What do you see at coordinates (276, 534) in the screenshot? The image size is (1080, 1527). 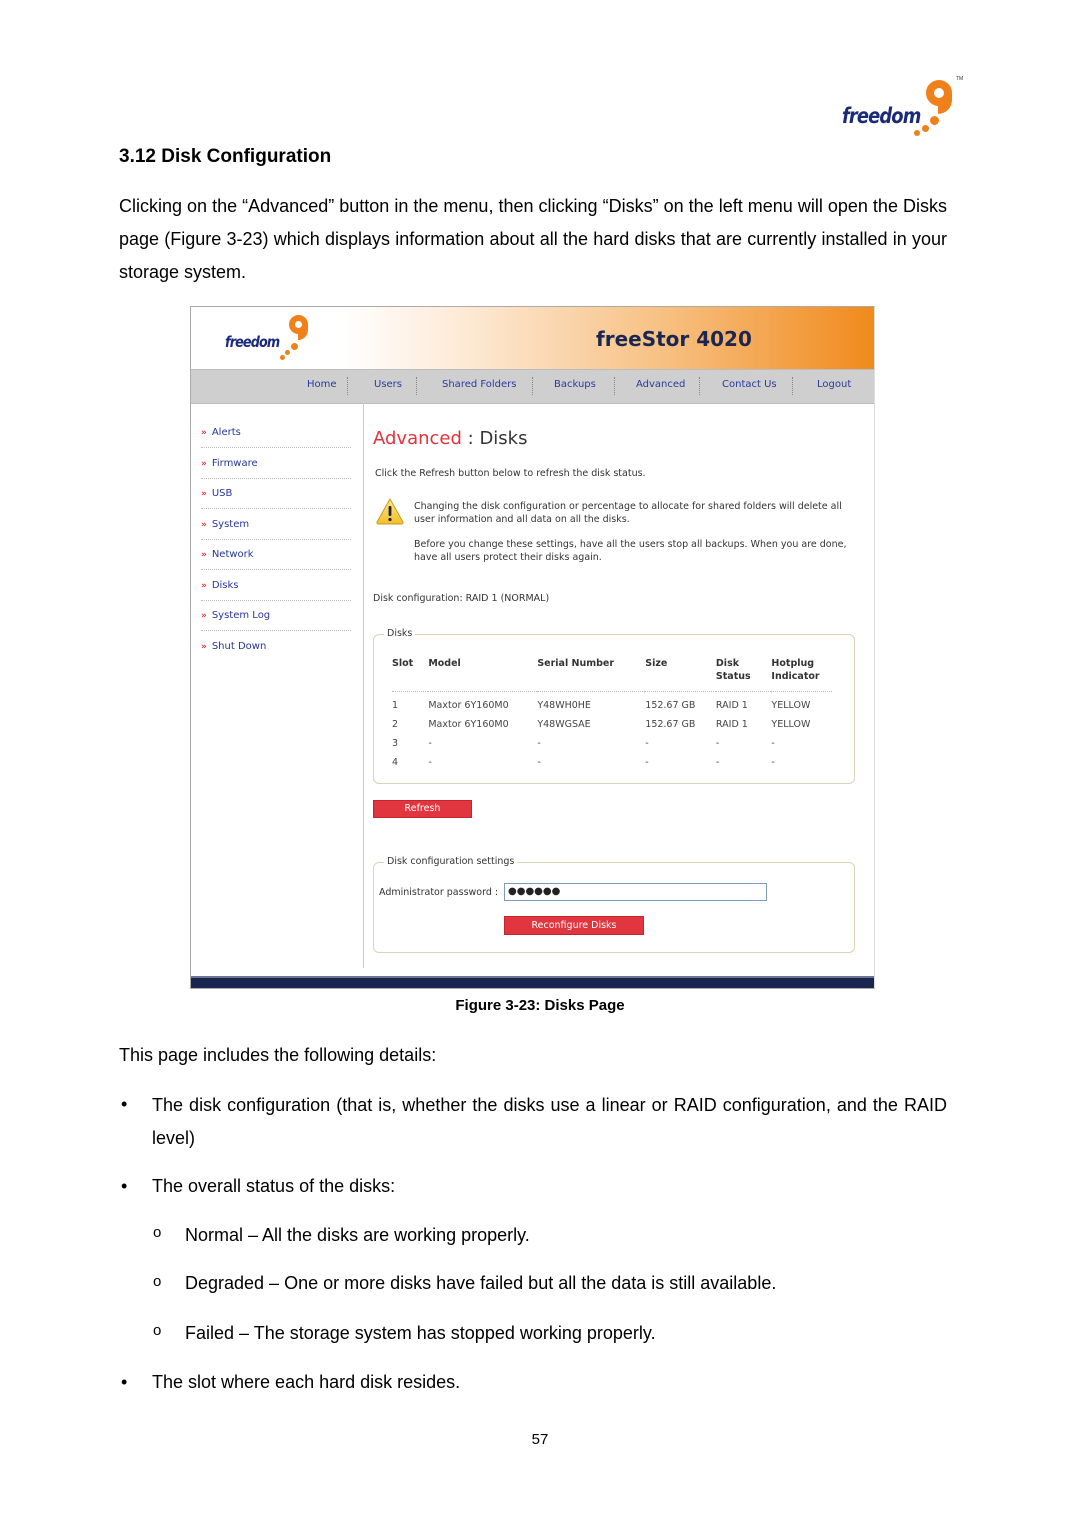 I see `sidebar-item-system: » System` at bounding box center [276, 534].